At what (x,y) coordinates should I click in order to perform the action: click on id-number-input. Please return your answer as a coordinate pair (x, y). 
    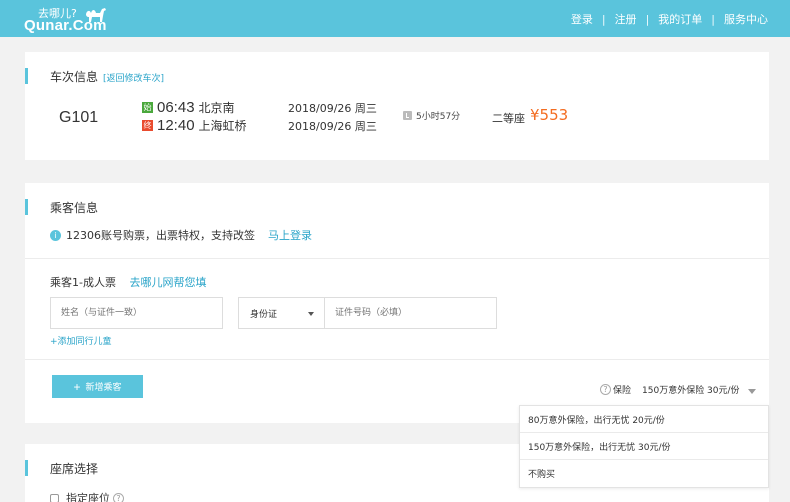
    Looking at the image, I should click on (410, 313).